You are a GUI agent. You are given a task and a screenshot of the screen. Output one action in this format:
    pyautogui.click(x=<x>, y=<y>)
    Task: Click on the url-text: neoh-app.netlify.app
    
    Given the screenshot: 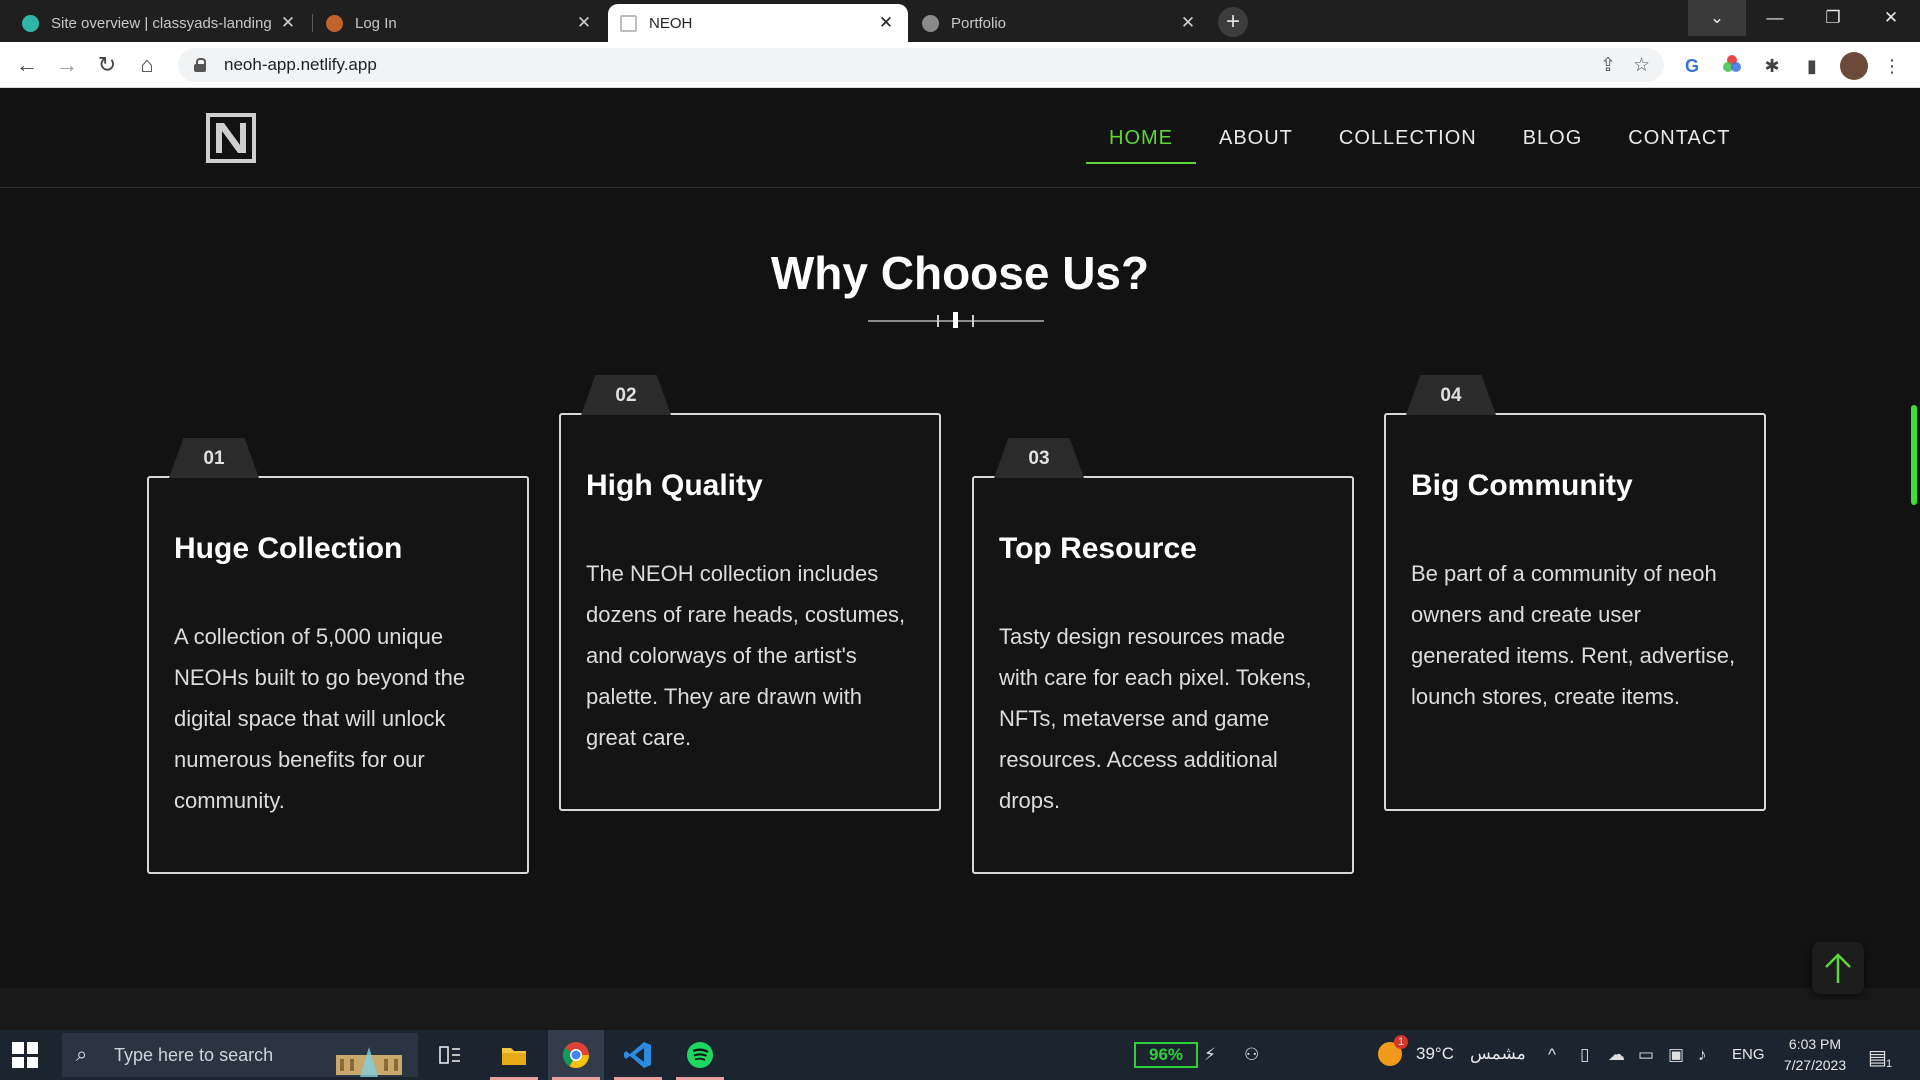 What is the action you would take?
    pyautogui.click(x=300, y=65)
    